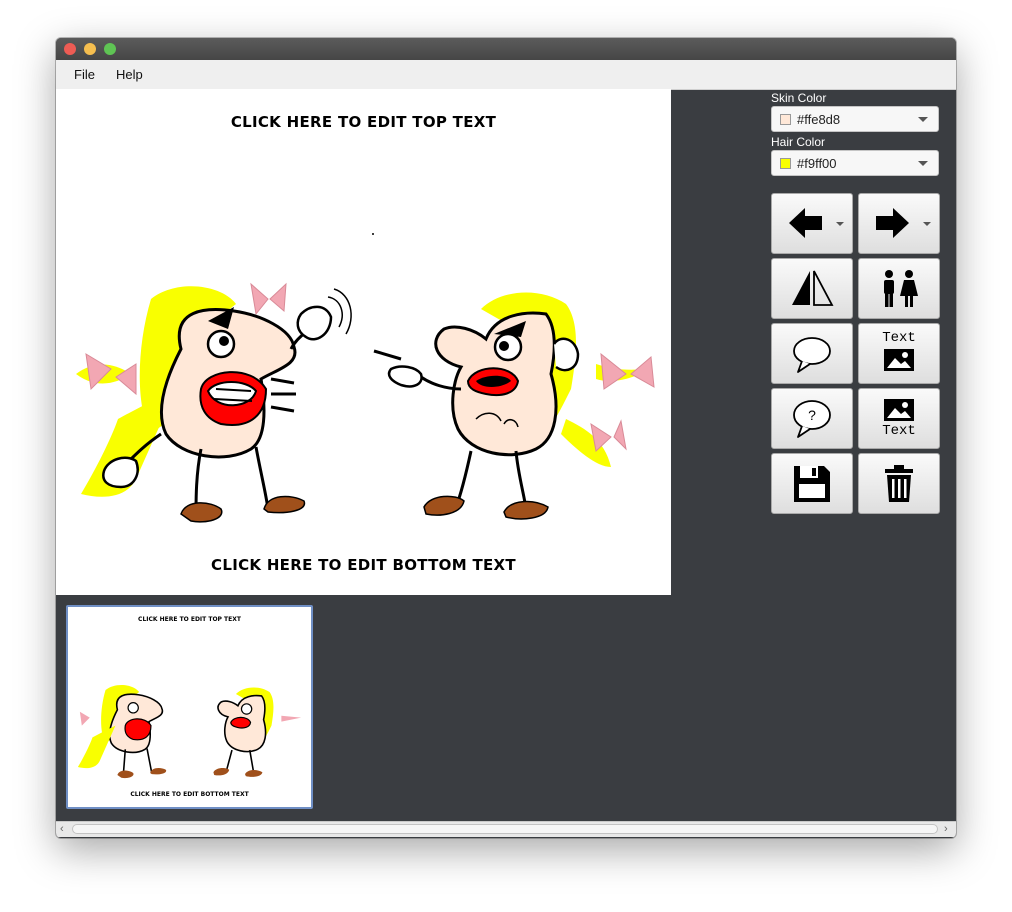 Image resolution: width=1012 pixels, height=912 pixels. I want to click on left-character, so click(214, 402).